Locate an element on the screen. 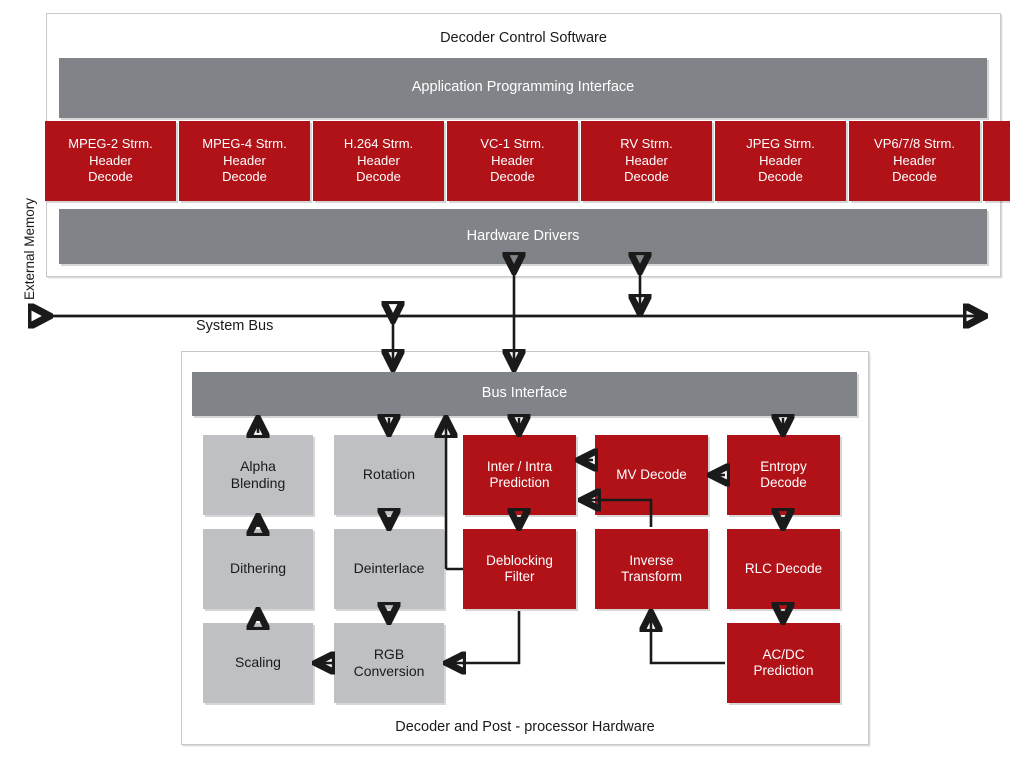  bus-interface-label: Bus Interface is located at coordinates (524, 393).